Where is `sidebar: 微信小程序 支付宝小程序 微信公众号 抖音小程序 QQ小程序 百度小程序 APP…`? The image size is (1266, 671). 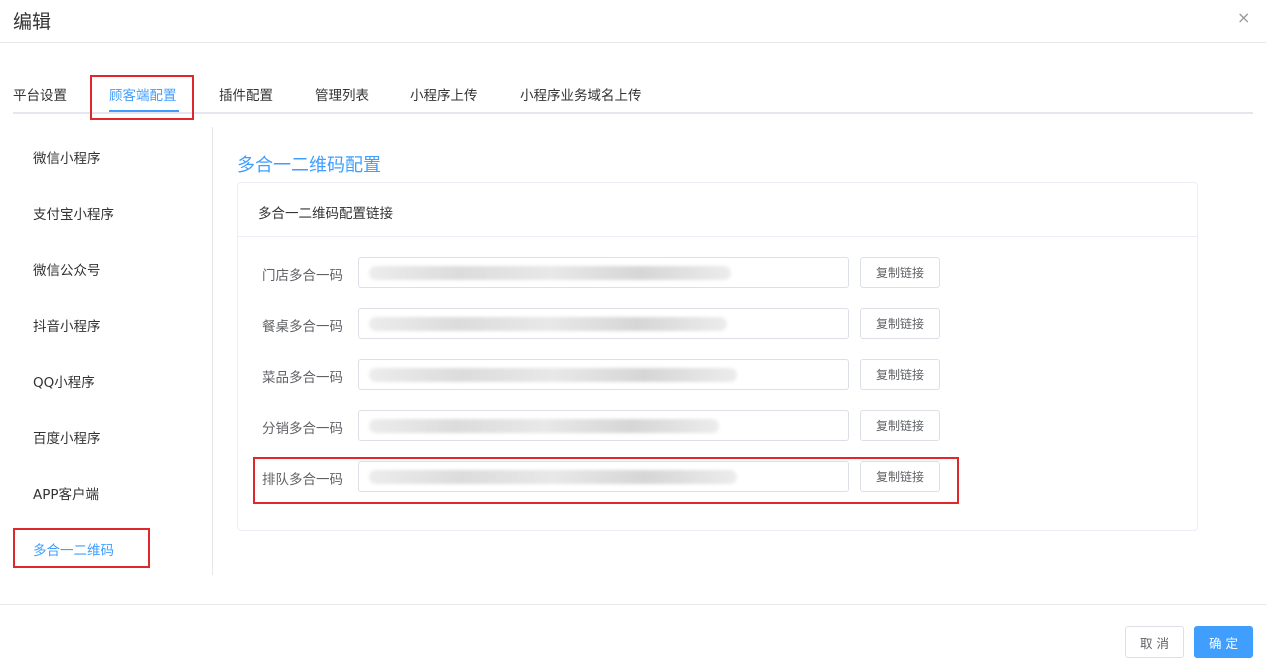
sidebar: 微信小程序 支付宝小程序 微信公众号 抖音小程序 QQ小程序 百度小程序 APP… is located at coordinates (113, 351).